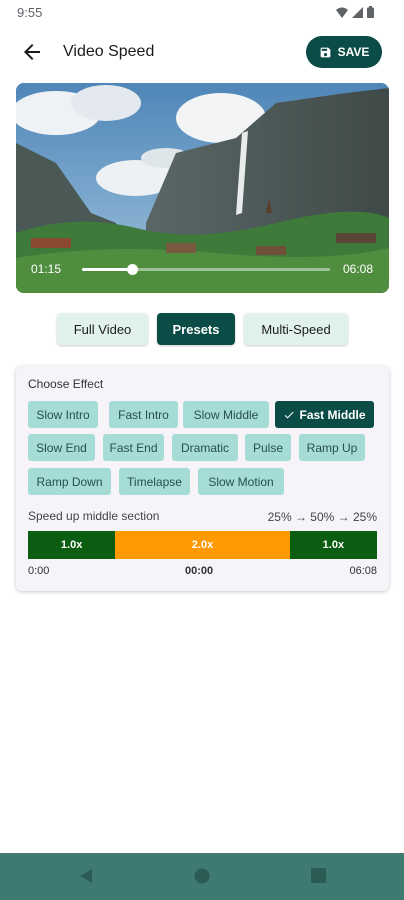 Image resolution: width=404 pixels, height=900 pixels. Describe the element at coordinates (241, 481) in the screenshot. I see `chip-slow-motion: Slow Motion` at that location.